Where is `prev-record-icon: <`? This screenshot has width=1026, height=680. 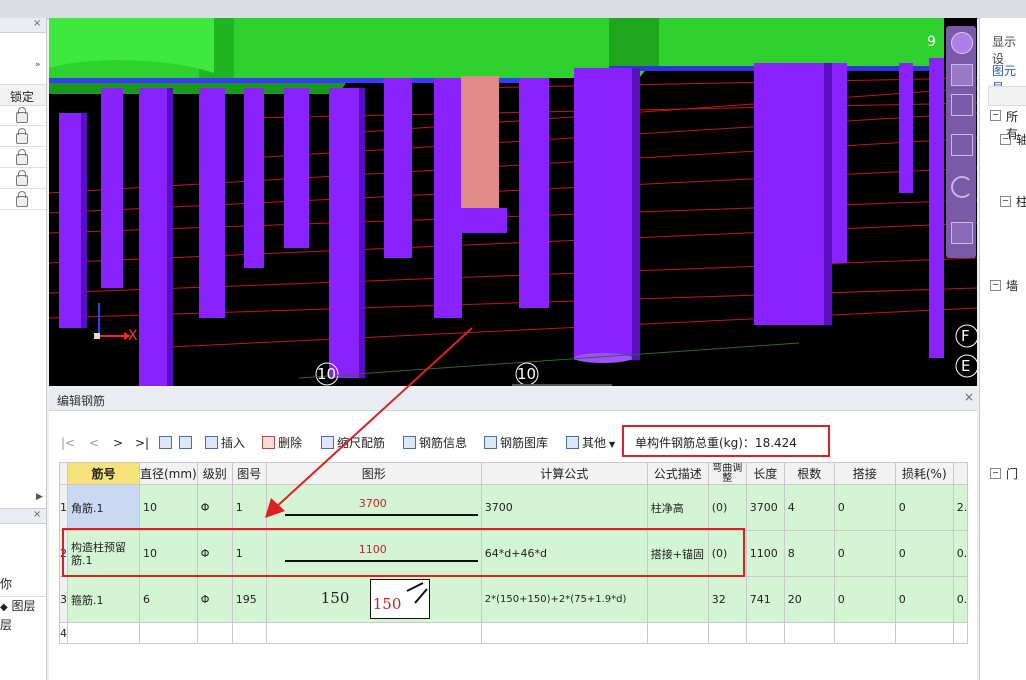 prev-record-icon: < is located at coordinates (94, 443).